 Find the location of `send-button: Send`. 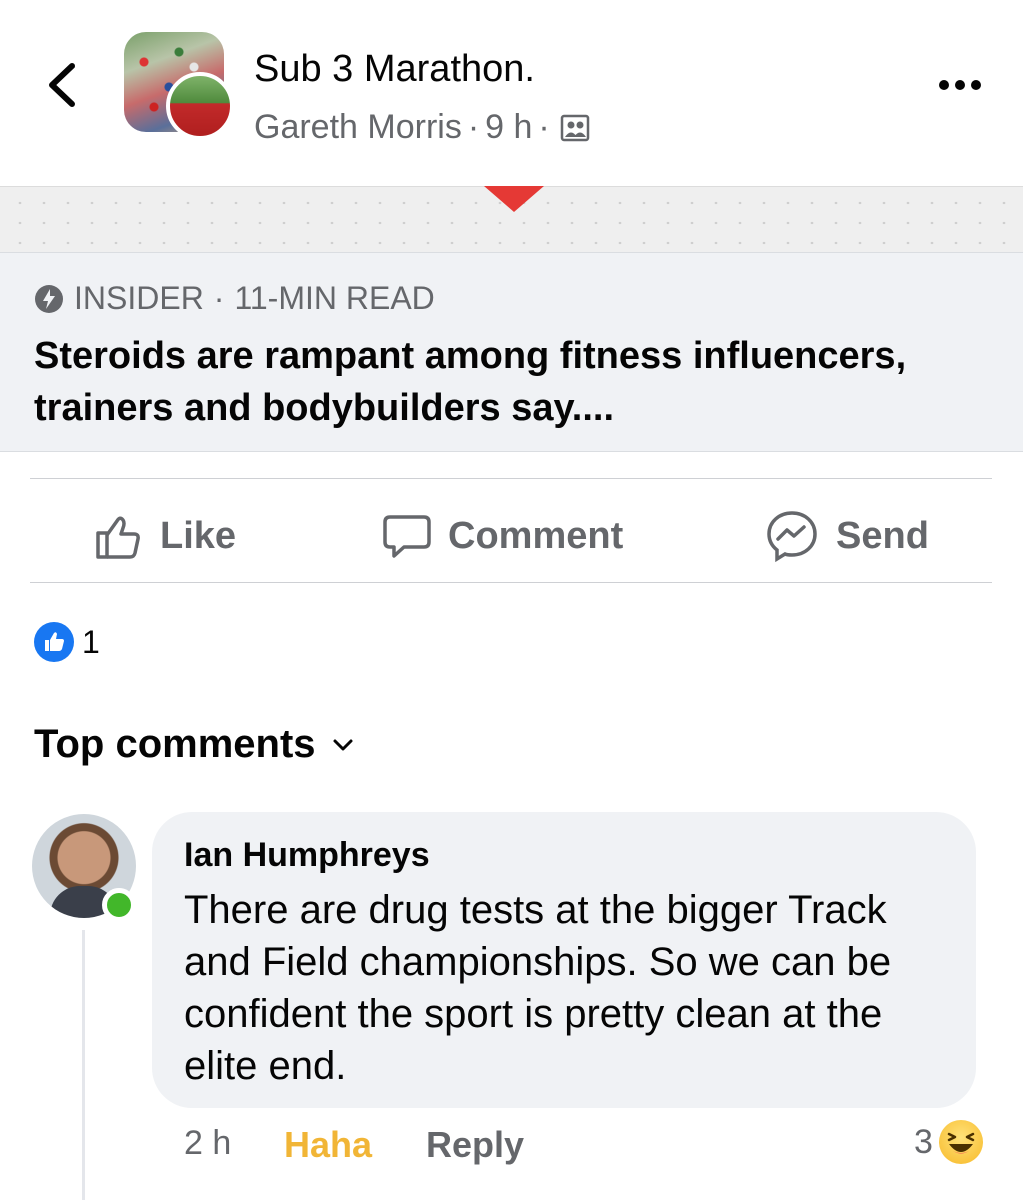

send-button: Send is located at coordinates (846, 536).